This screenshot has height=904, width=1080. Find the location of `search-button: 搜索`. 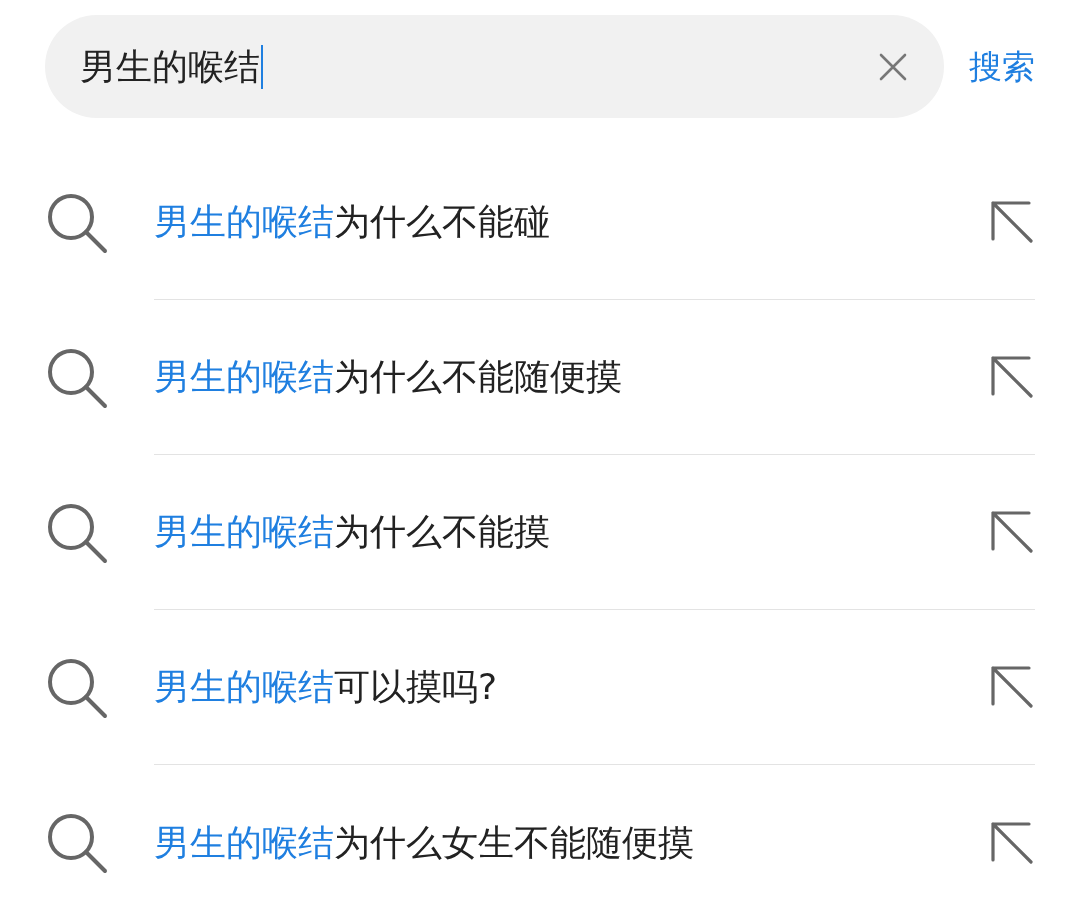

search-button: 搜索 is located at coordinates (989, 66).